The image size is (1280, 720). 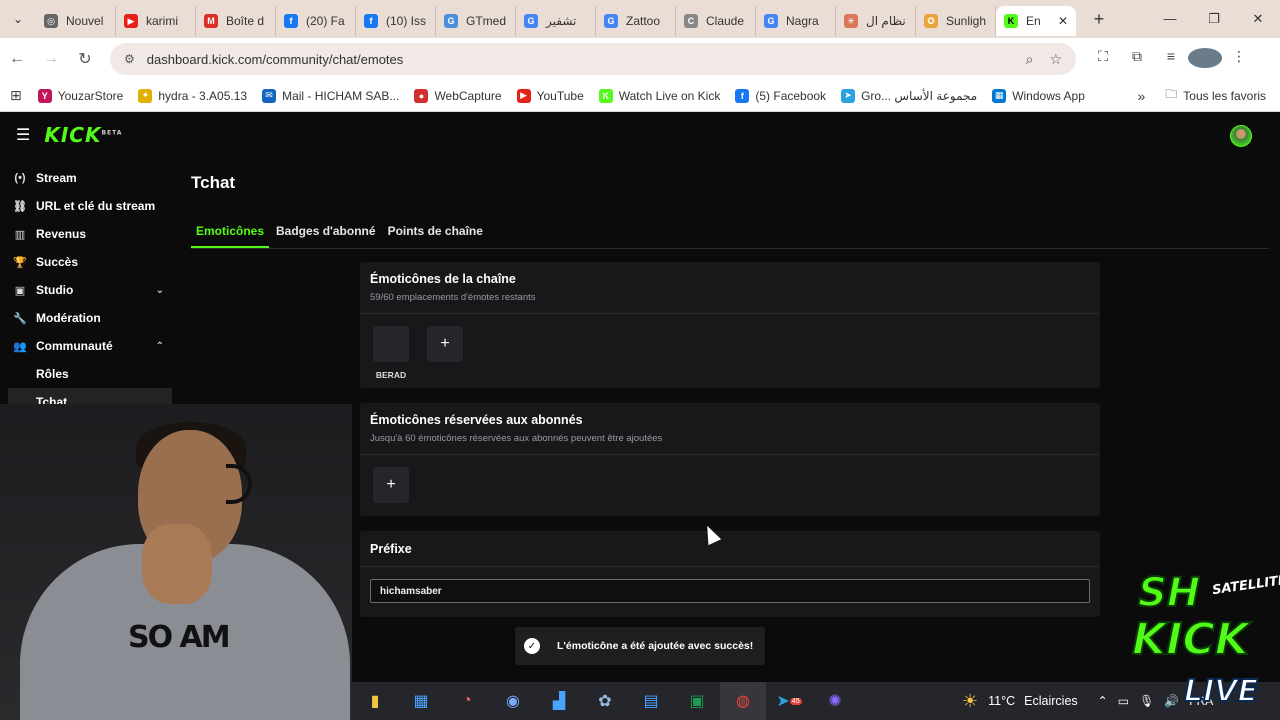 What do you see at coordinates (556, 21) in the screenshot?
I see `browser-tab: G تشفير` at bounding box center [556, 21].